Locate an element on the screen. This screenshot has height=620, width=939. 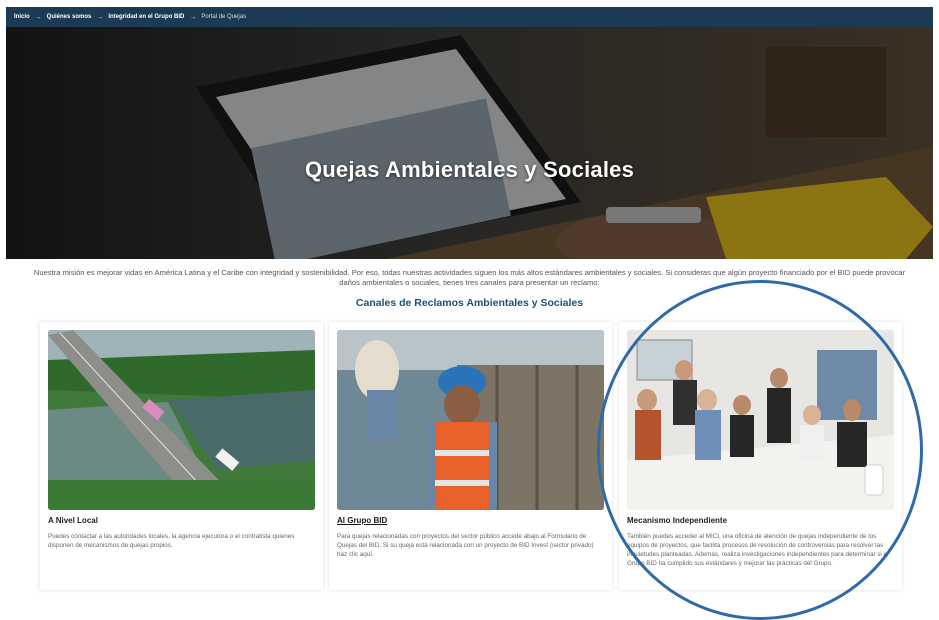
breadcrumb-item-quienes-somos: Quiénes somos is located at coordinates (69, 17).